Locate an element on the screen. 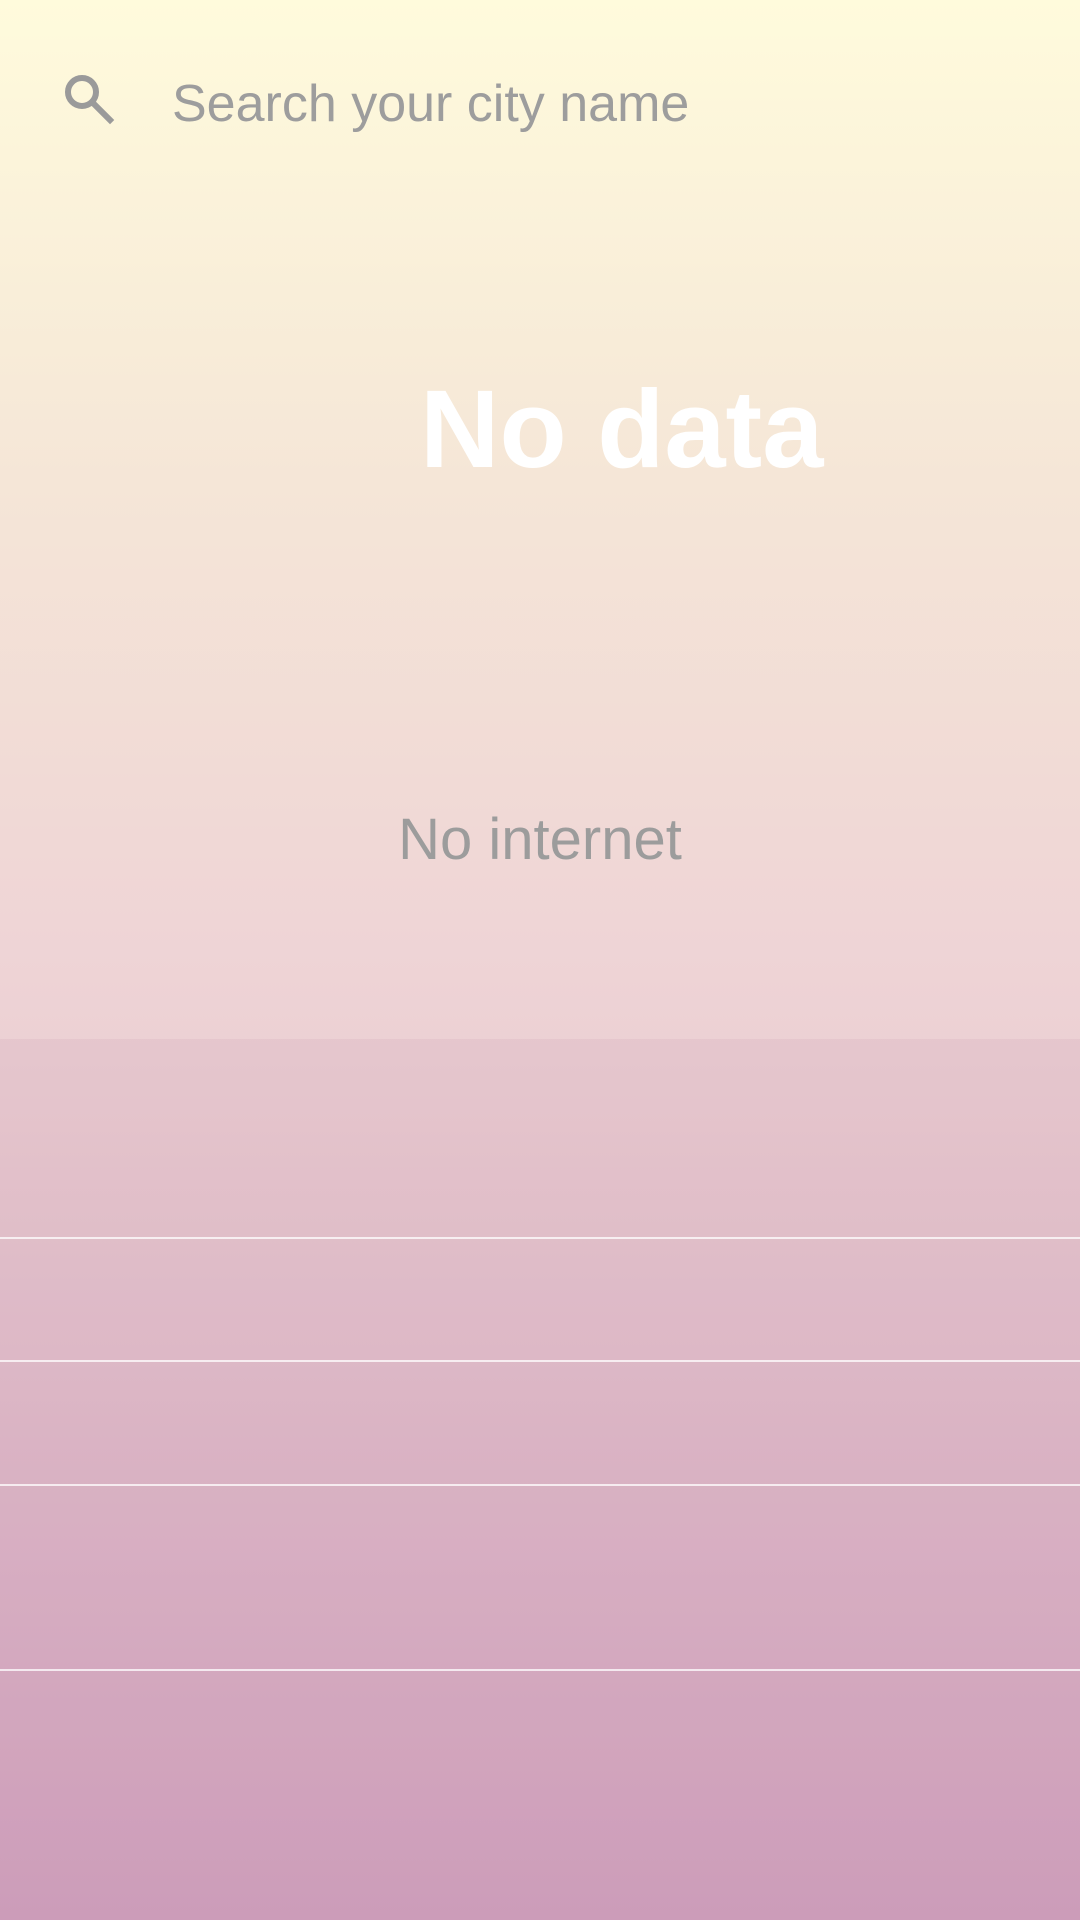 The width and height of the screenshot is (1080, 1920). page-title: No data is located at coordinates (622, 429).